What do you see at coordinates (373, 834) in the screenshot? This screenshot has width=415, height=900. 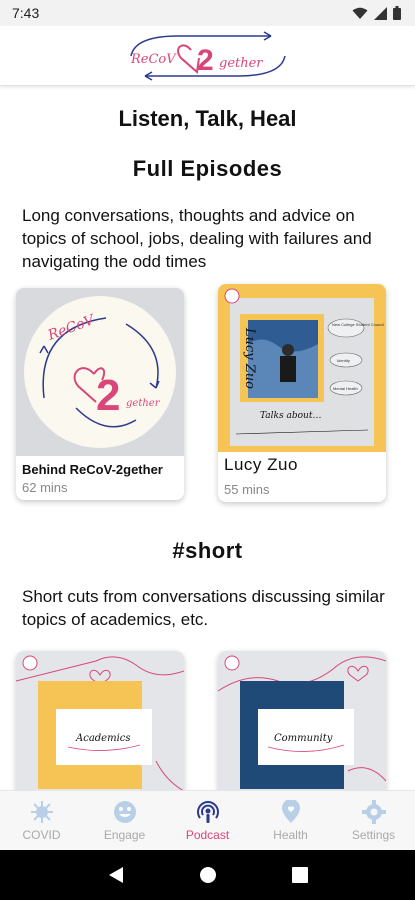 I see `nav-label-settings: Settings` at bounding box center [373, 834].